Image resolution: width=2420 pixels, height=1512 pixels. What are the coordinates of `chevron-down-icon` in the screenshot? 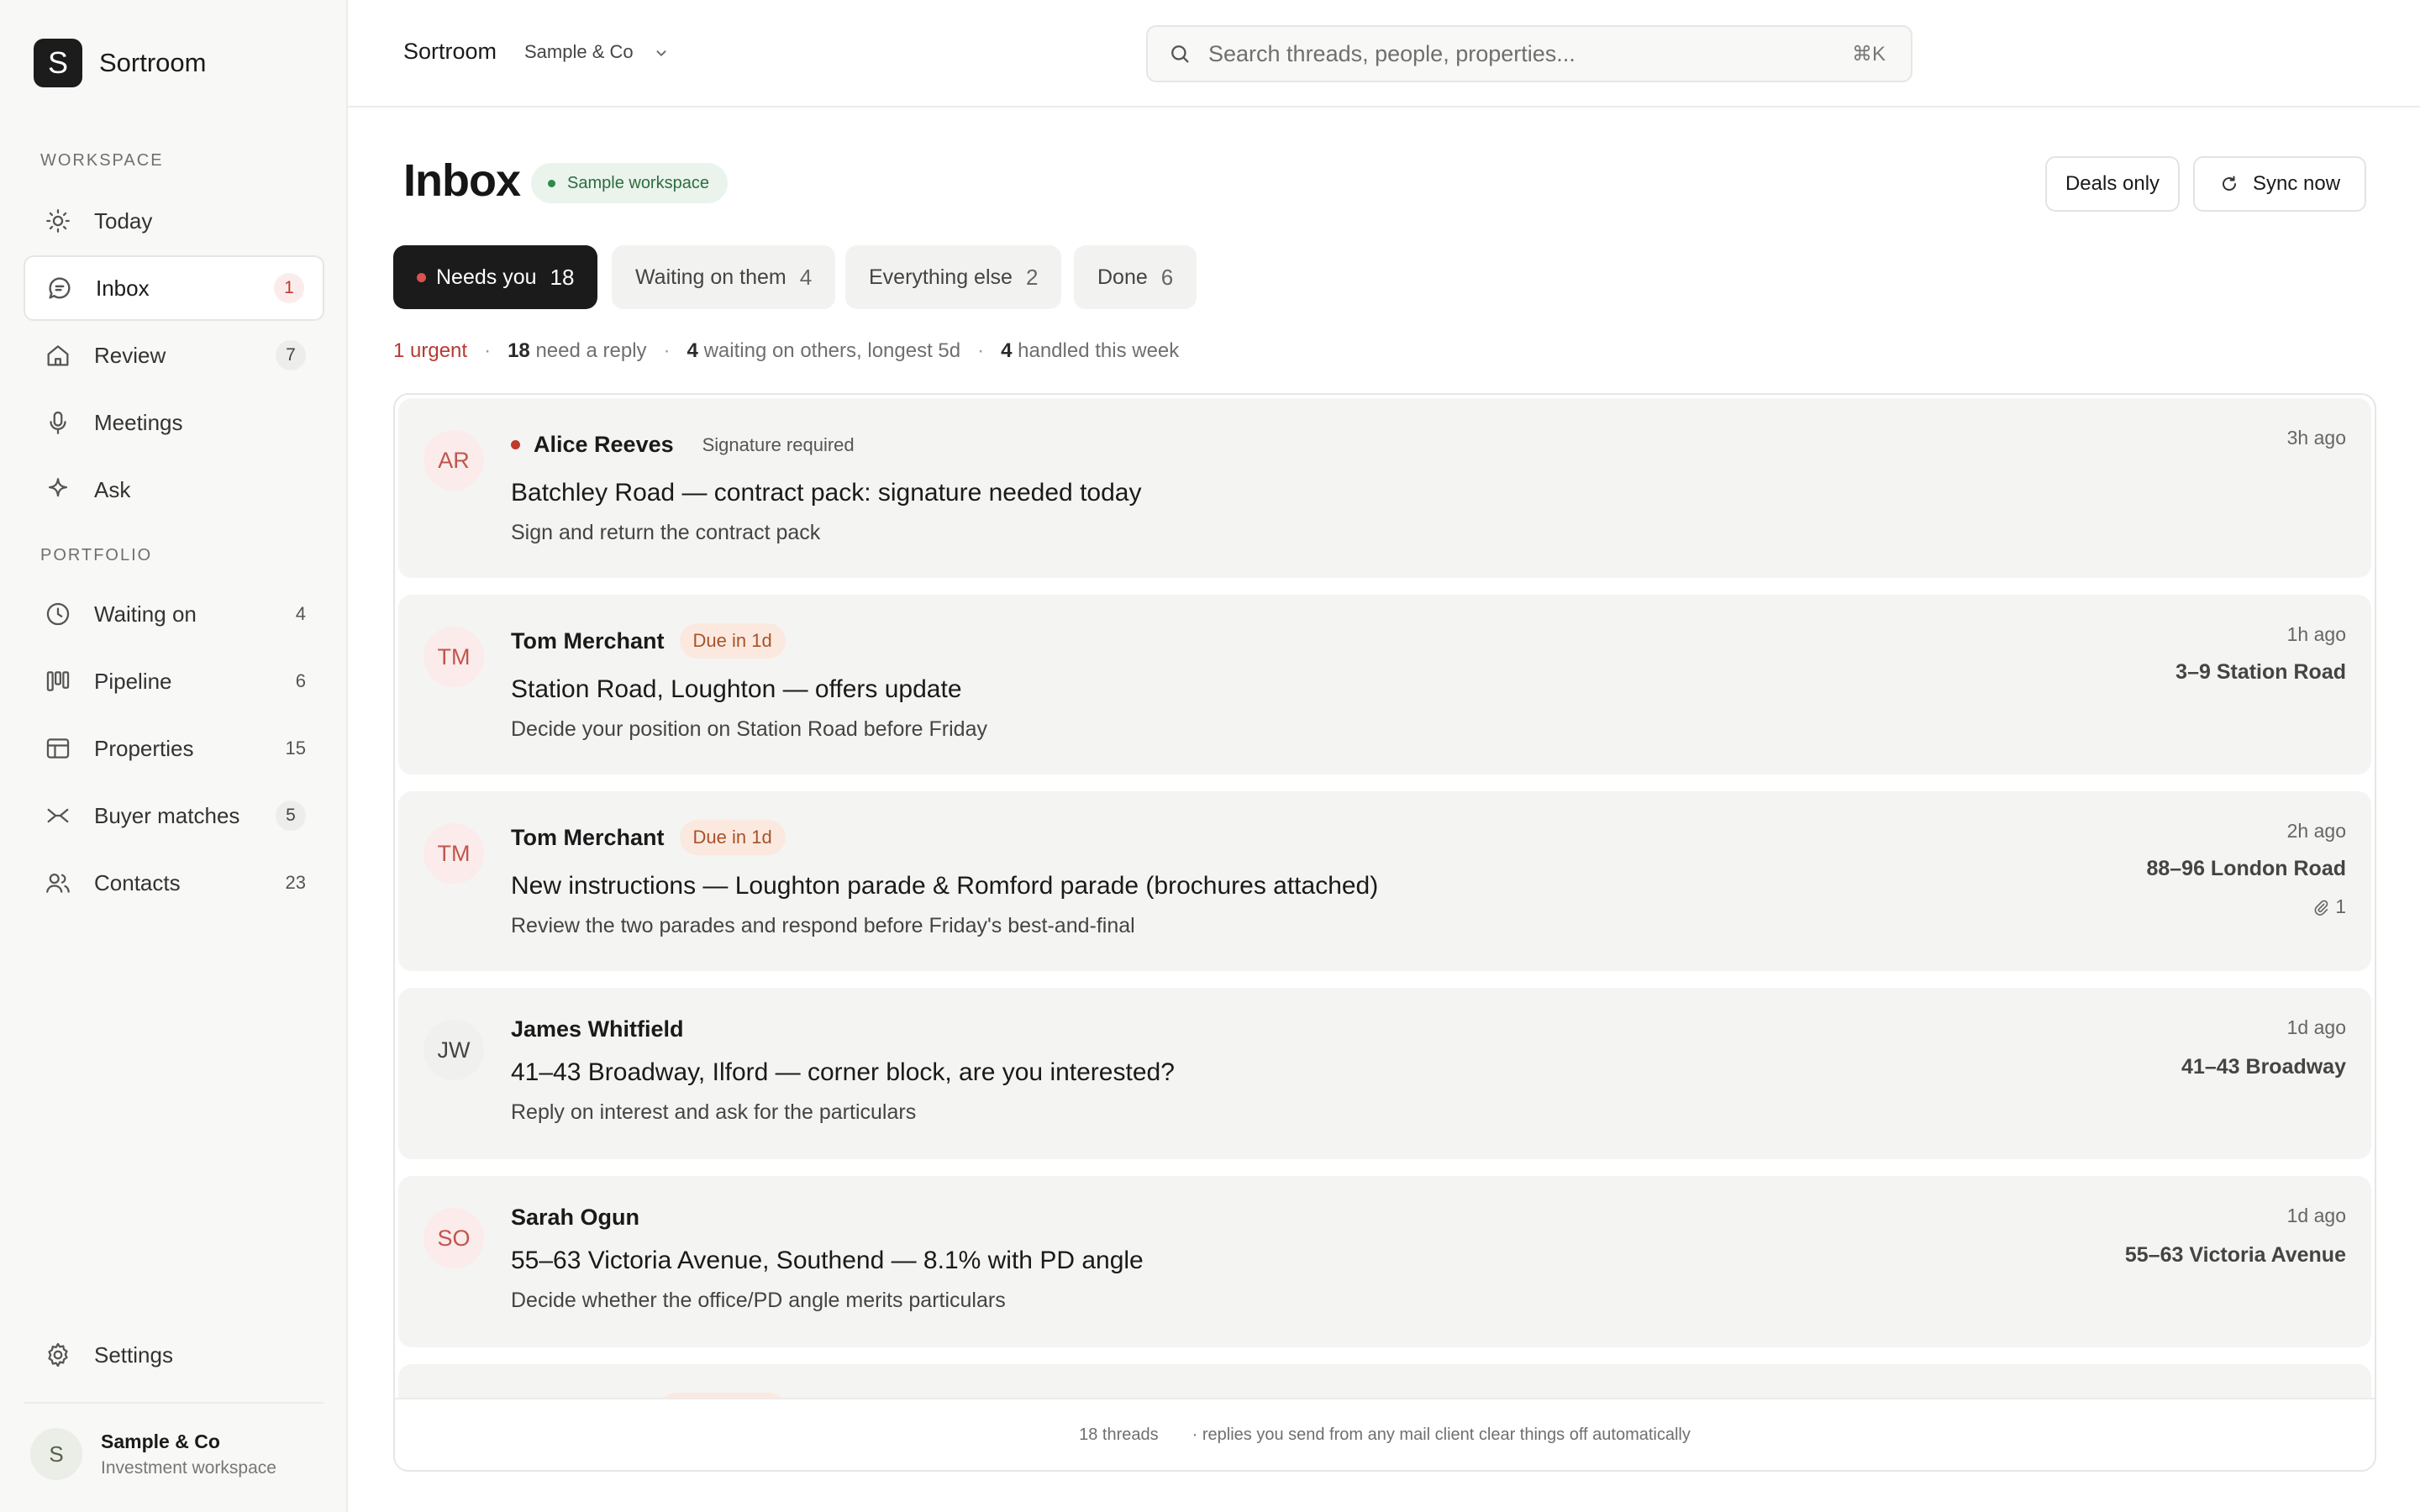 It's located at (661, 53).